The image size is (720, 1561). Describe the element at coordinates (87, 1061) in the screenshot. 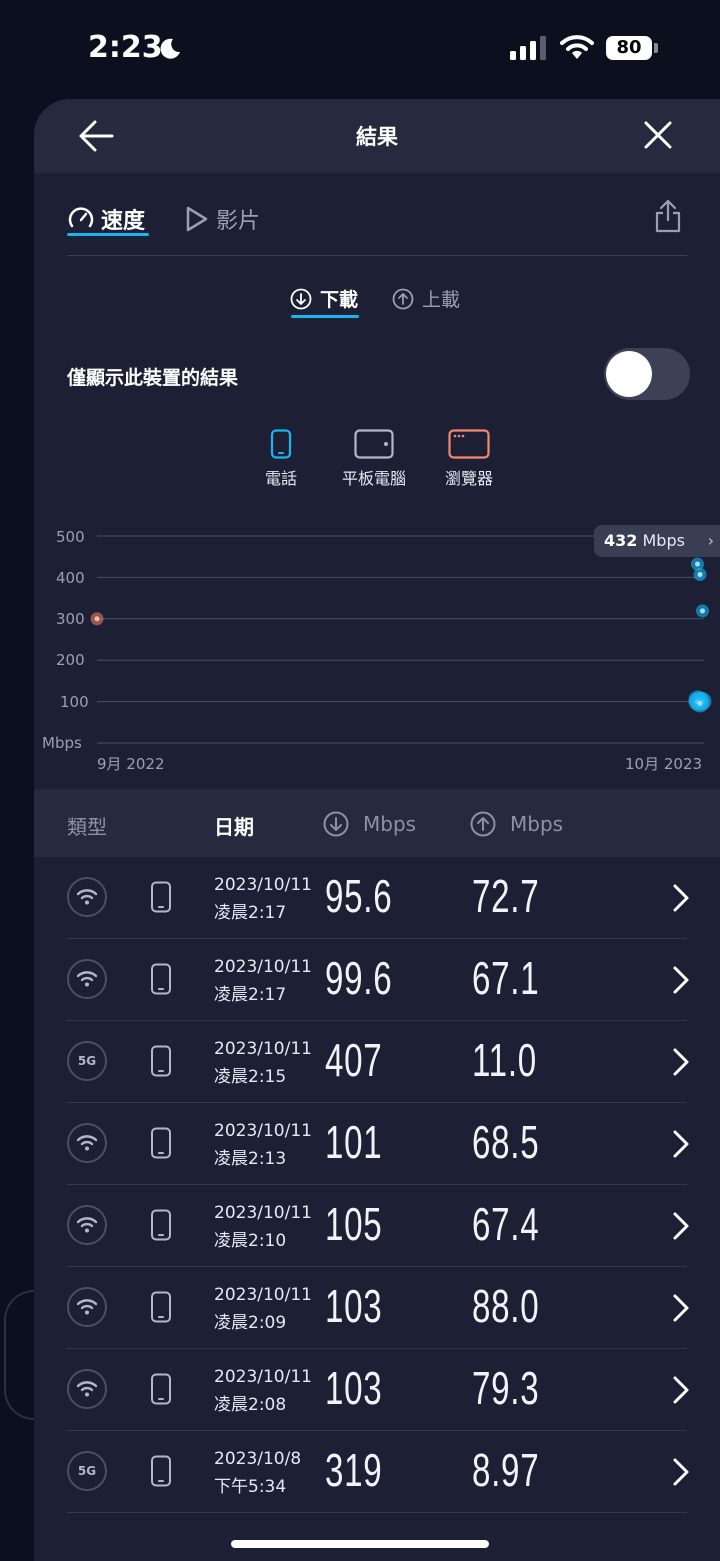

I see `network-5g-label: 5G` at that location.